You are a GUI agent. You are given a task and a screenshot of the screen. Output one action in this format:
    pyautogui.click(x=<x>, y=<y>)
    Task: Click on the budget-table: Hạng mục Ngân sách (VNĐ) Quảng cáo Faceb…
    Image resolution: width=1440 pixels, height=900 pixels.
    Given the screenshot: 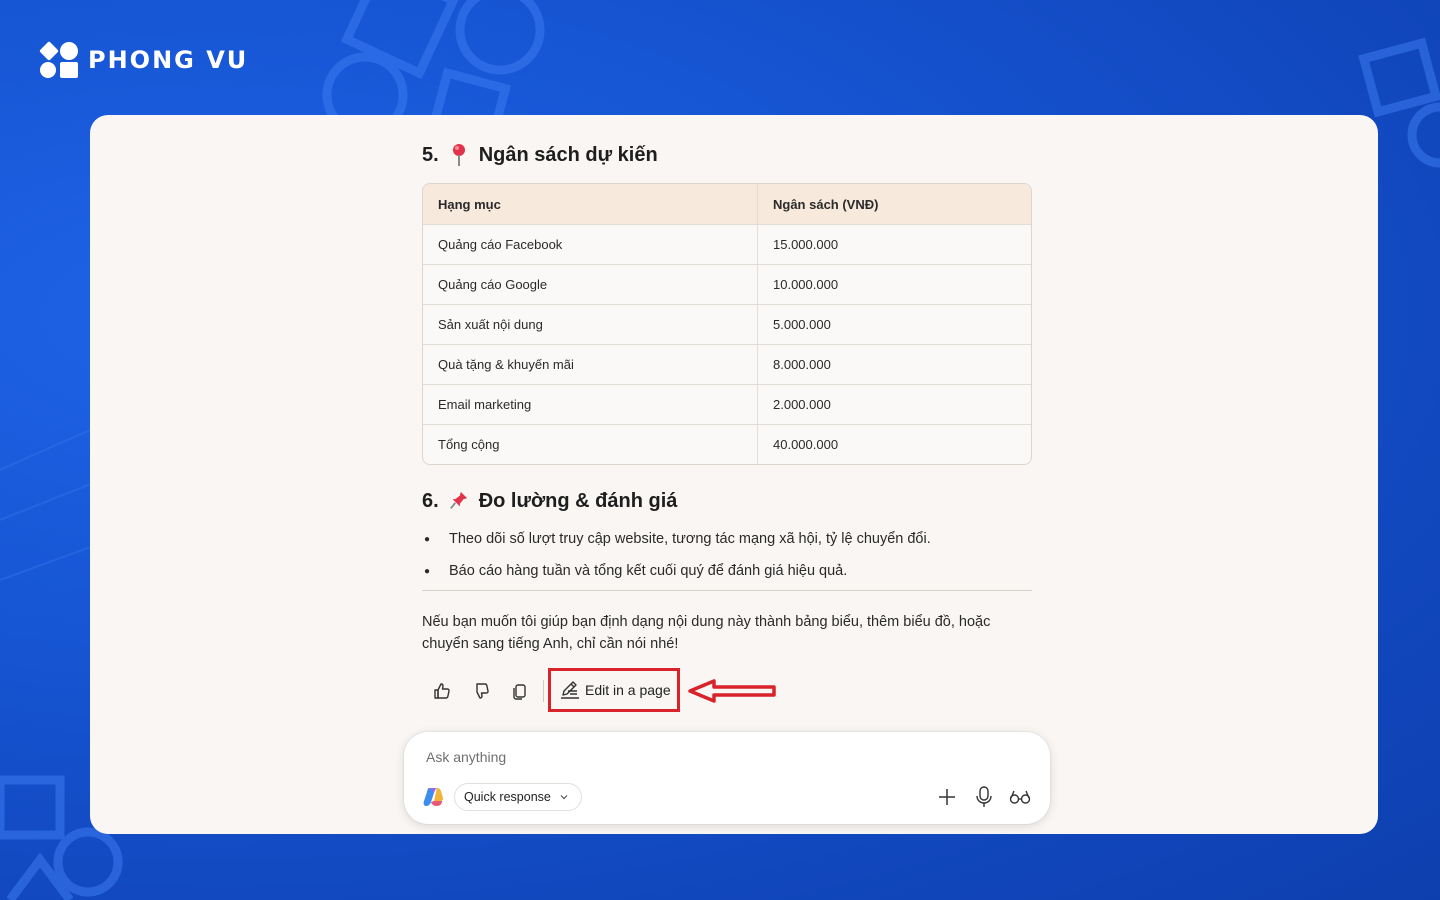 What is the action you would take?
    pyautogui.click(x=727, y=324)
    